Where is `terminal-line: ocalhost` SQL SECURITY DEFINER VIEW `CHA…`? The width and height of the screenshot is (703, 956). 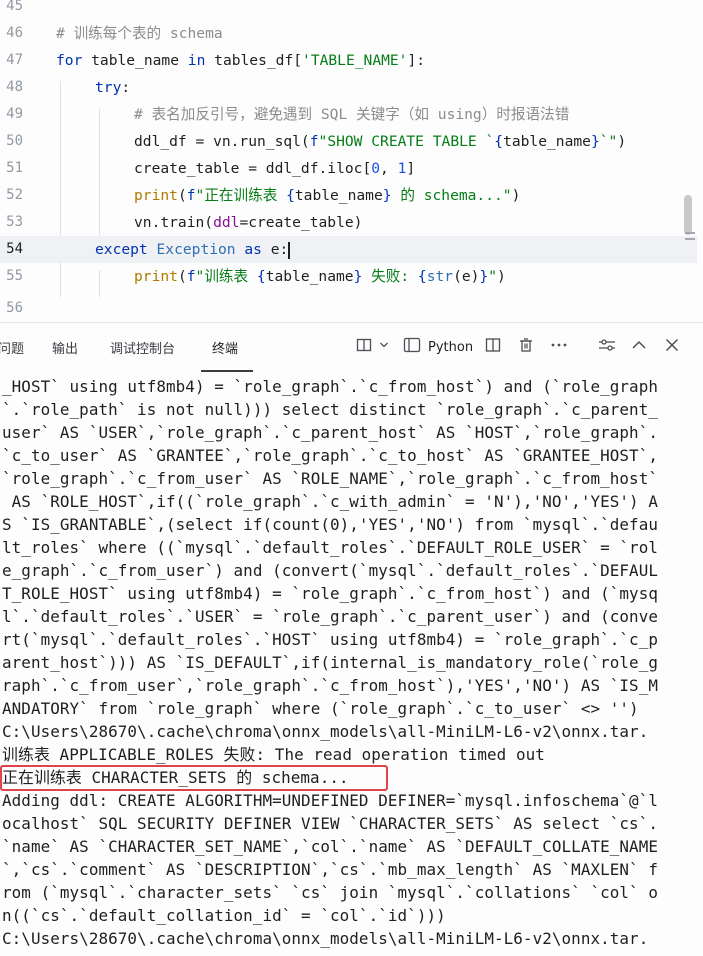
terminal-line: ocalhost` SQL SECURITY DEFINER VIEW `CHA… is located at coordinates (330, 823).